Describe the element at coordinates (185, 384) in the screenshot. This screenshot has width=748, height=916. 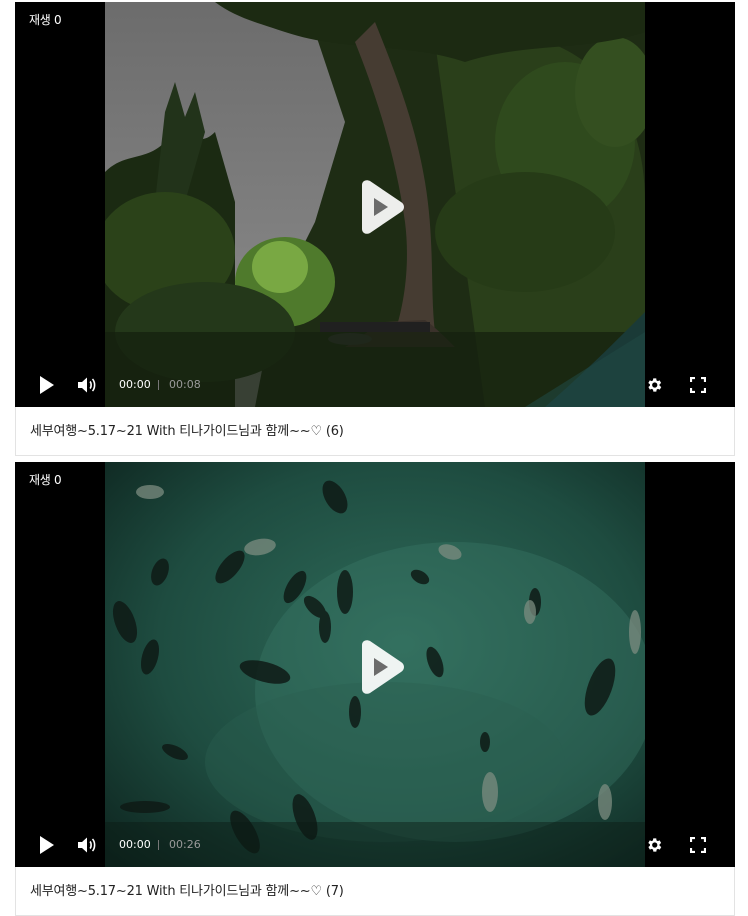
I see `duration: 00:08` at that location.